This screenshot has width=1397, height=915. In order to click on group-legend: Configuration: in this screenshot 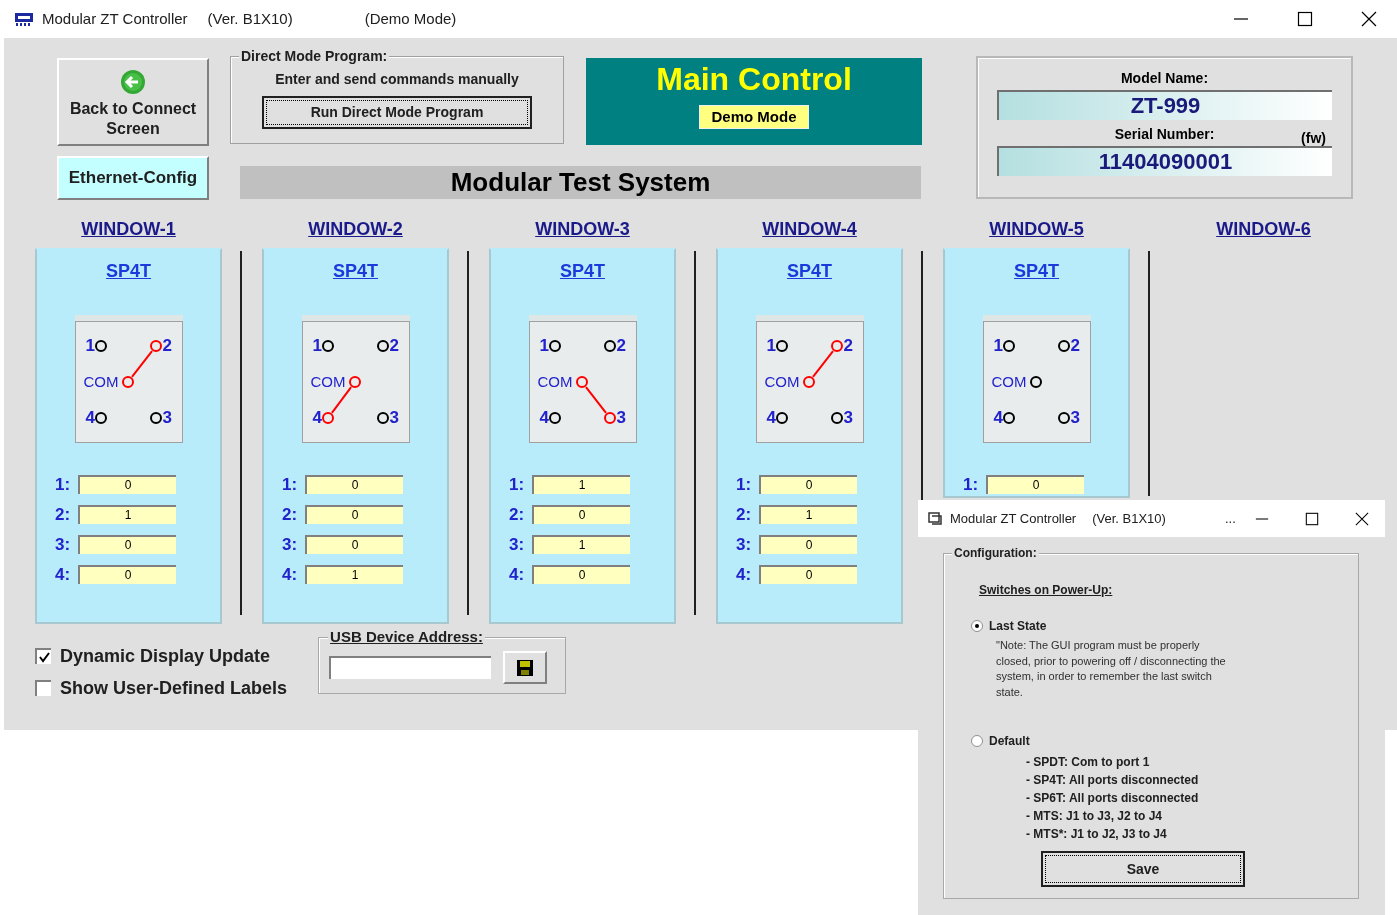, I will do `click(995, 553)`.